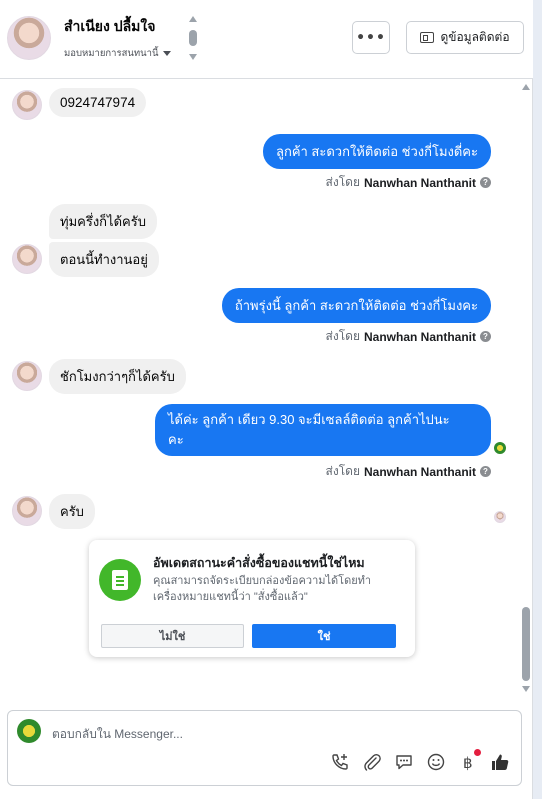 The height and width of the screenshot is (799, 542). Describe the element at coordinates (117, 376) in the screenshot. I see `message-bubble-incoming: ชักโมงกว่าๆก็ได้ครับ` at that location.